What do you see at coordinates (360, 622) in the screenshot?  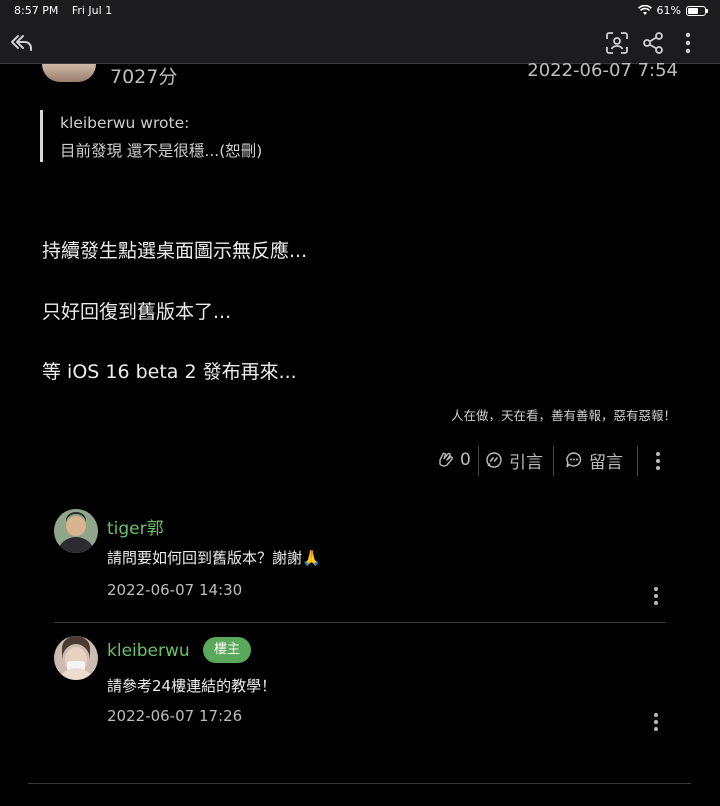 I see `comment-divider` at bounding box center [360, 622].